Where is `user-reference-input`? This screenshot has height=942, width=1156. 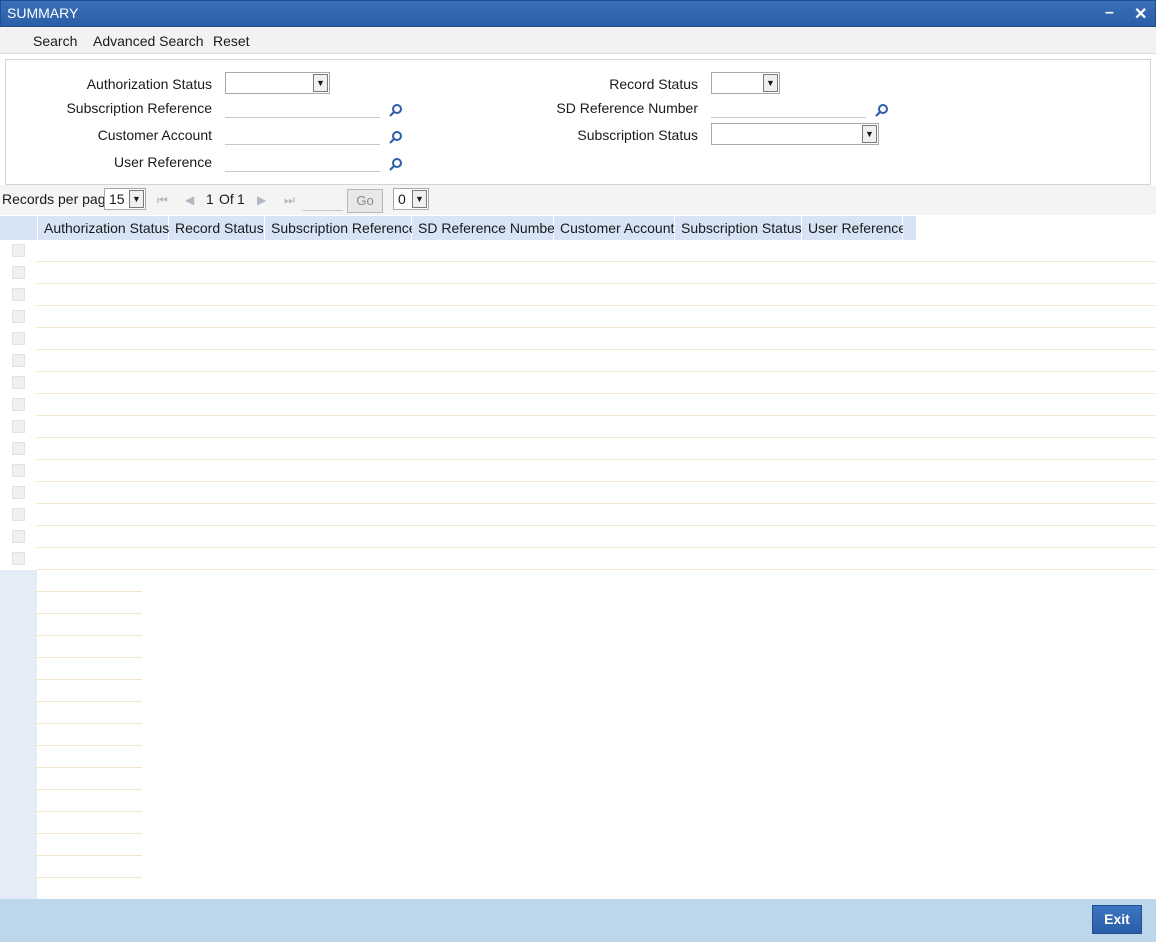 user-reference-input is located at coordinates (302, 162).